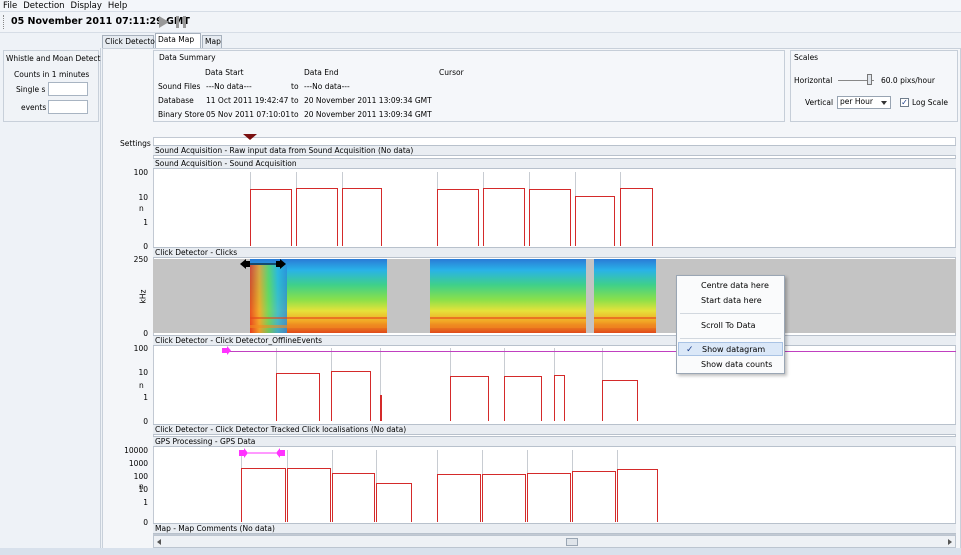 The image size is (961, 555). What do you see at coordinates (140, 259) in the screenshot?
I see `y-tick: 250` at bounding box center [140, 259].